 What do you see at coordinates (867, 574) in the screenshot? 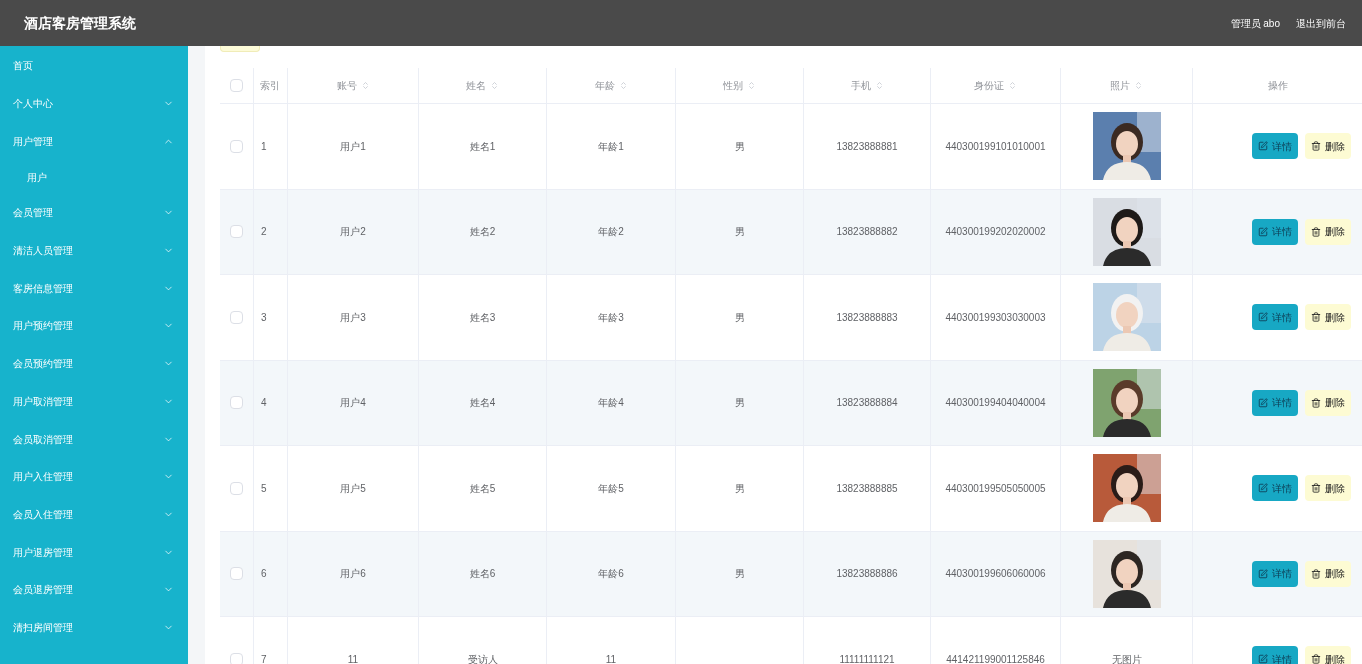
I see `table-cell-text: 13823888886` at bounding box center [867, 574].